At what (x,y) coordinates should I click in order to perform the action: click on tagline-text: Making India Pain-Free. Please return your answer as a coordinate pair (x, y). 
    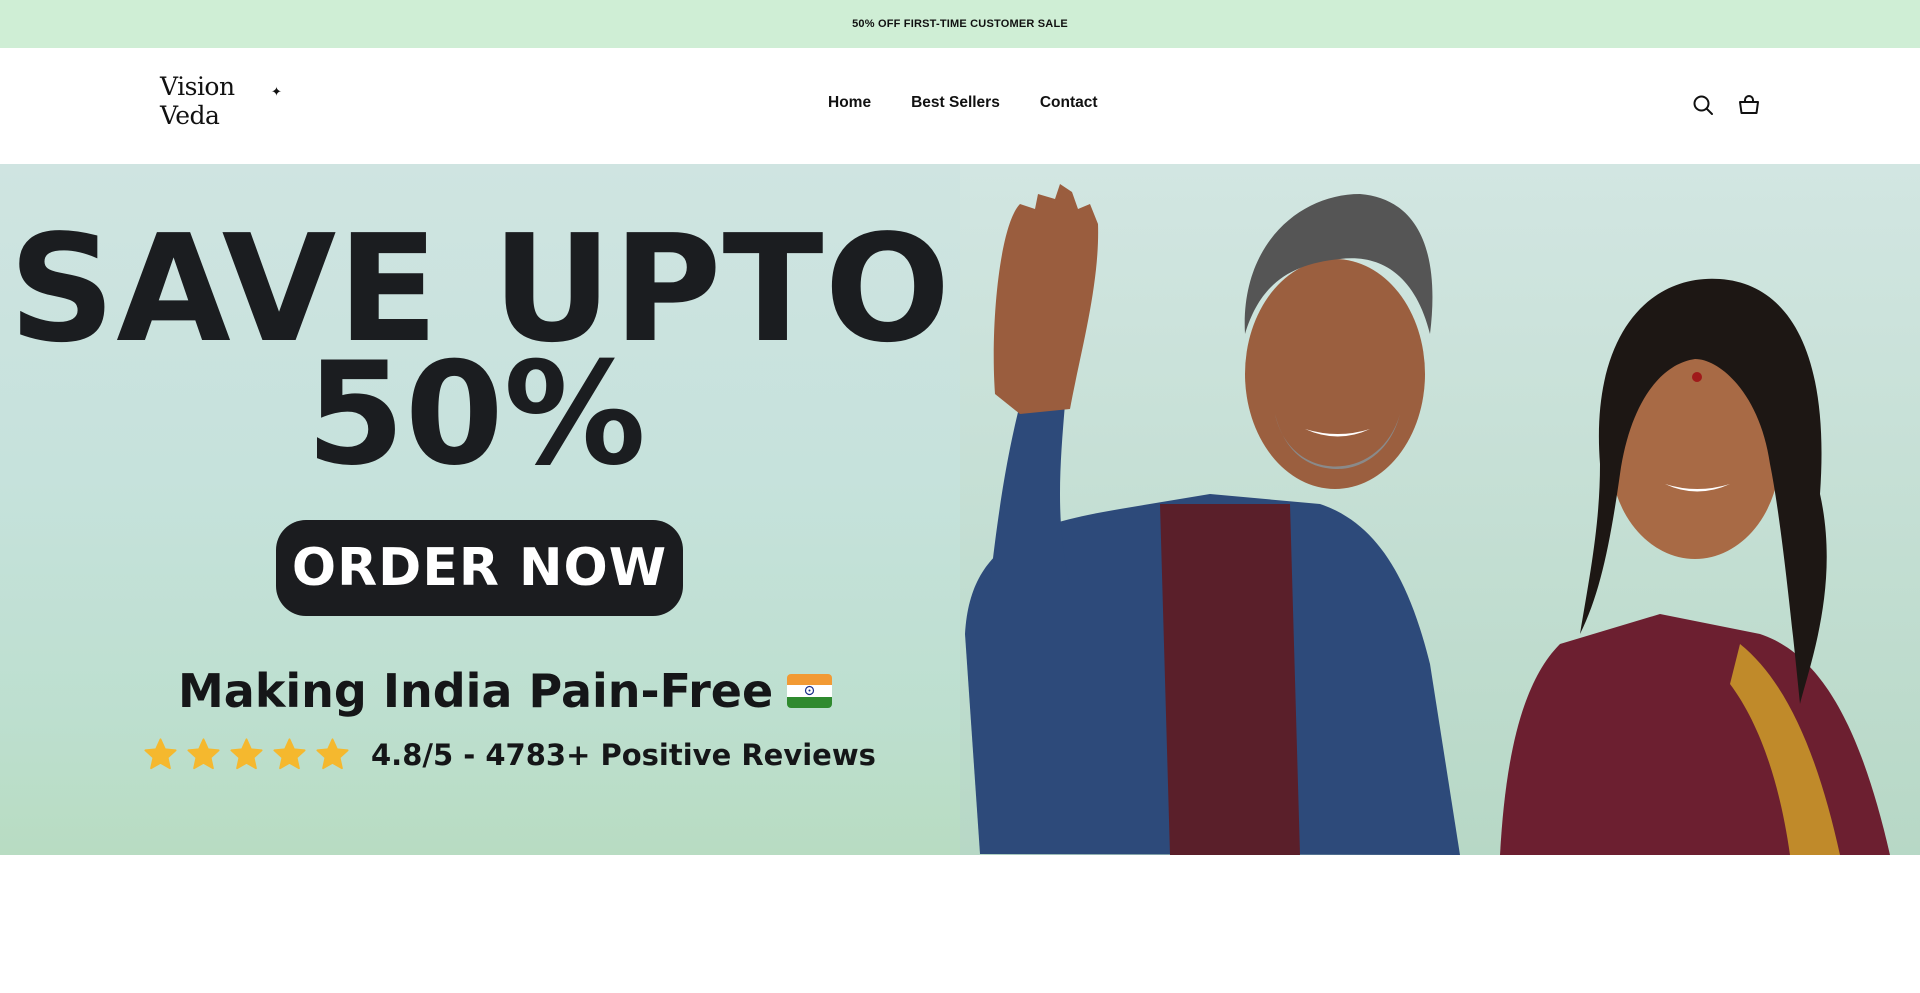
    Looking at the image, I should click on (476, 691).